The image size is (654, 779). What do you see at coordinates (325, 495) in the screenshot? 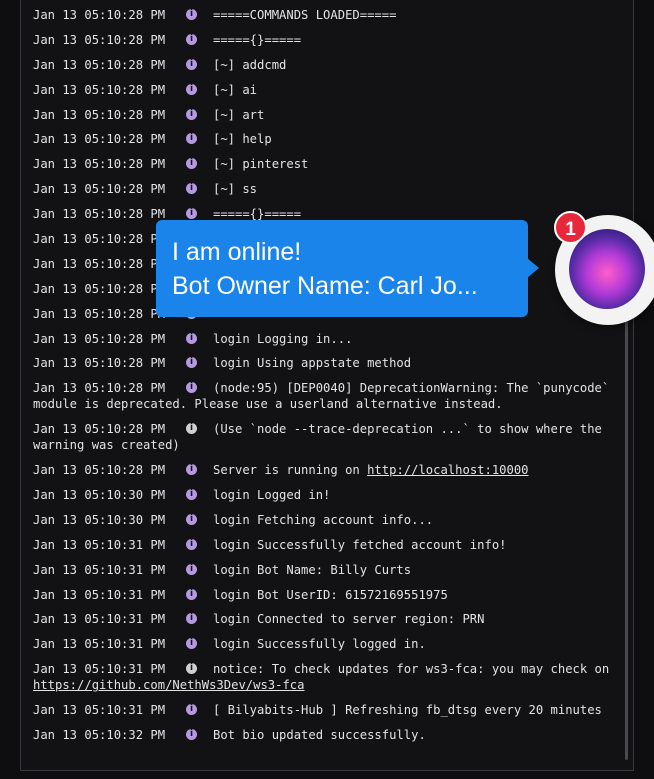
I see `log-line: Jan 13 05:10:30 PM i login Logged in!` at bounding box center [325, 495].